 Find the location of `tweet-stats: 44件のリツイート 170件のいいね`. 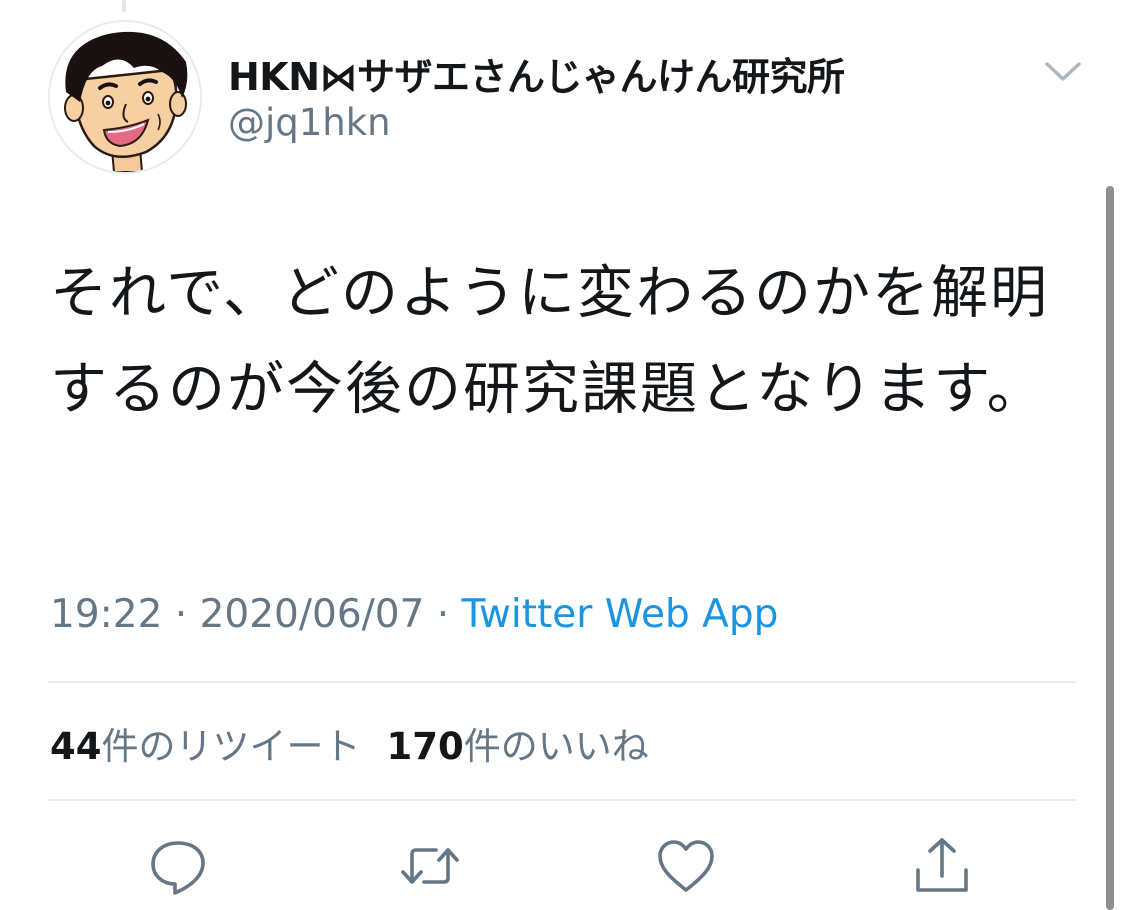

tweet-stats: 44件のリツイート 170件のいいね is located at coordinates (349, 743).